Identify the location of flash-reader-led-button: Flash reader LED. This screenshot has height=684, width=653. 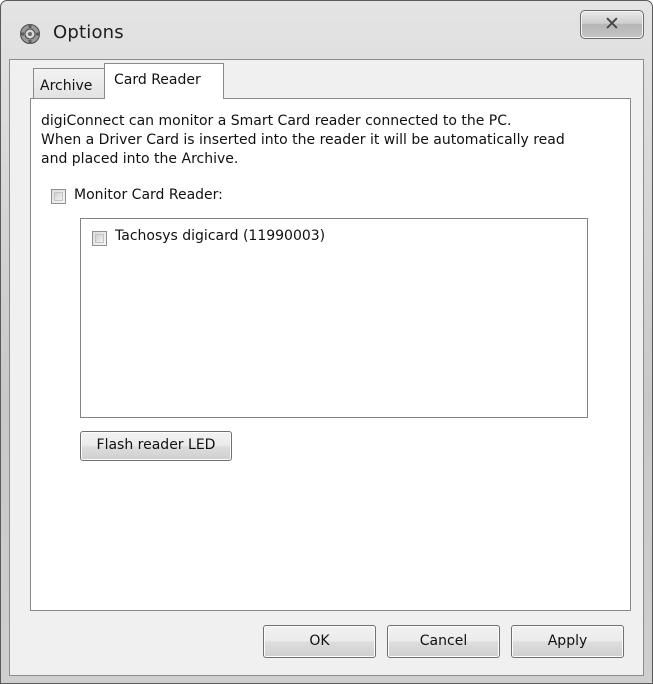
(156, 446).